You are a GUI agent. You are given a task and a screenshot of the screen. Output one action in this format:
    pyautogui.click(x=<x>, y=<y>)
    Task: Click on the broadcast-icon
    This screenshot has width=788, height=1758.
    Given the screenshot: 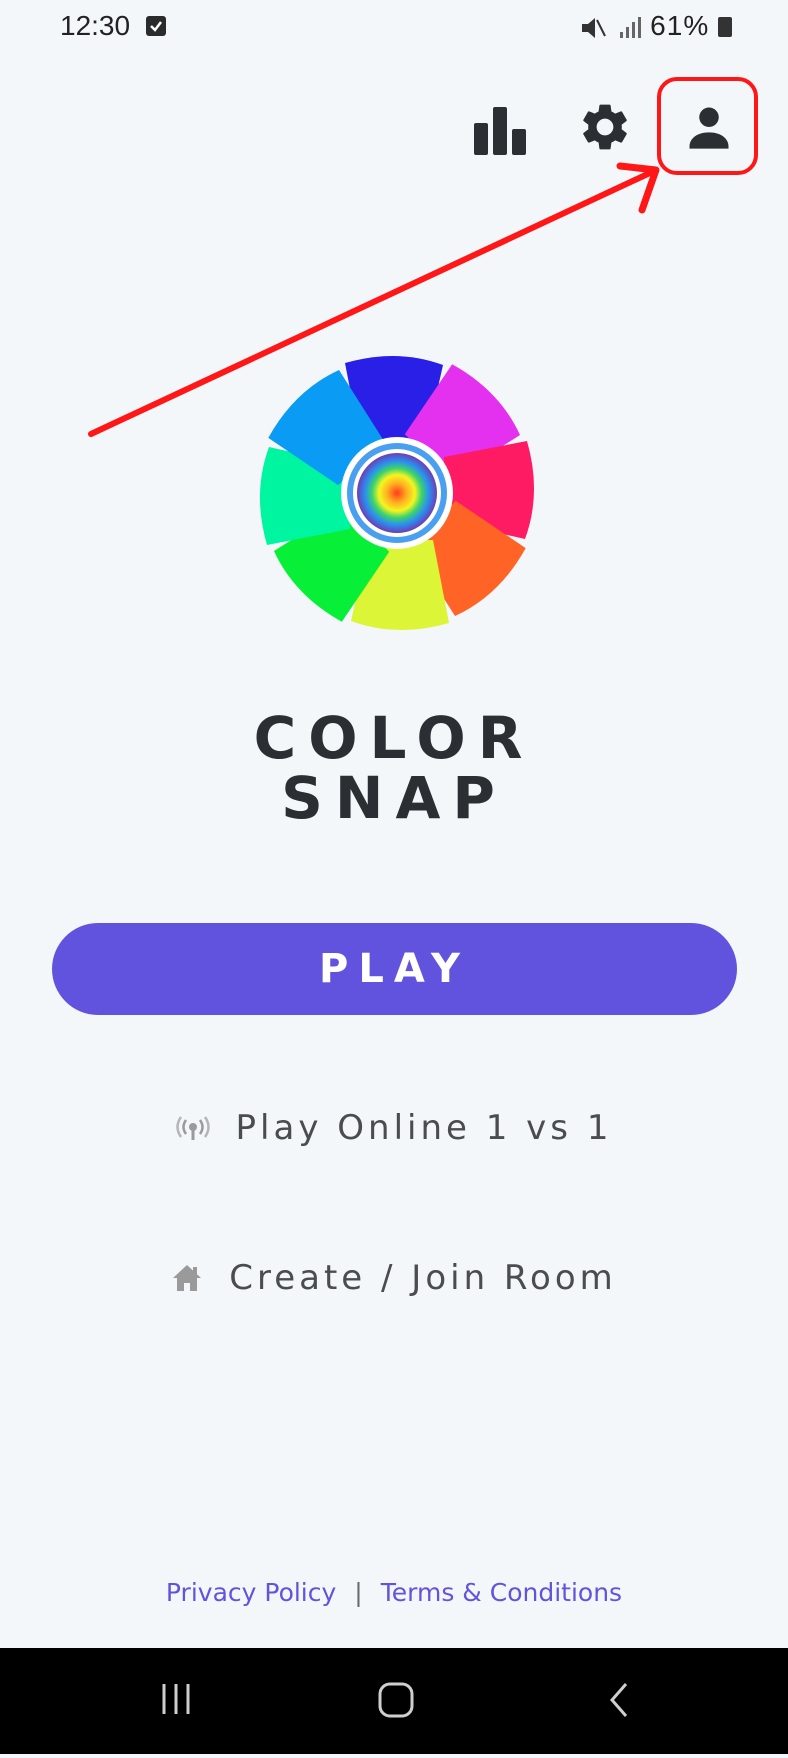 What is the action you would take?
    pyautogui.click(x=192, y=1128)
    